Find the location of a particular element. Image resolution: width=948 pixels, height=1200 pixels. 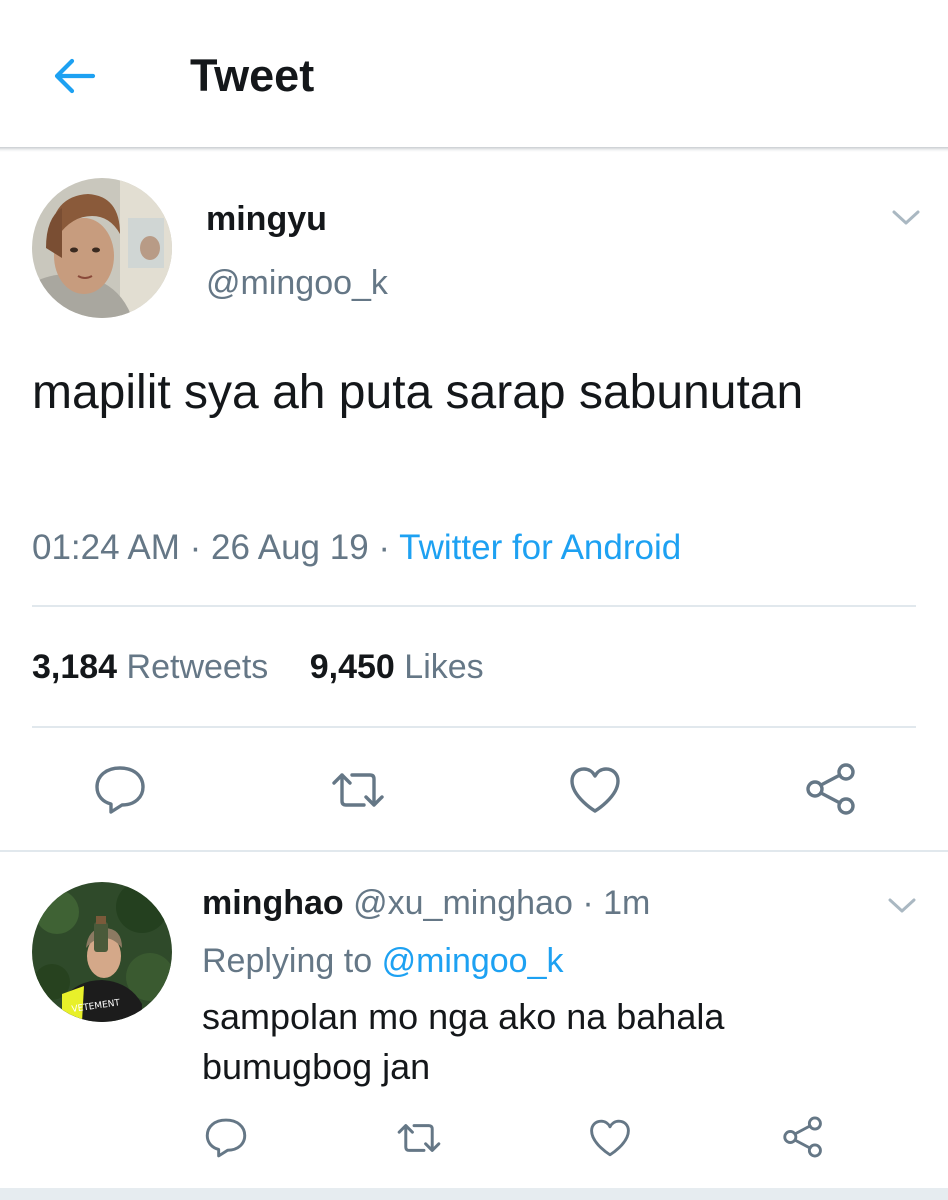

reply-like-button is located at coordinates (610, 1138).